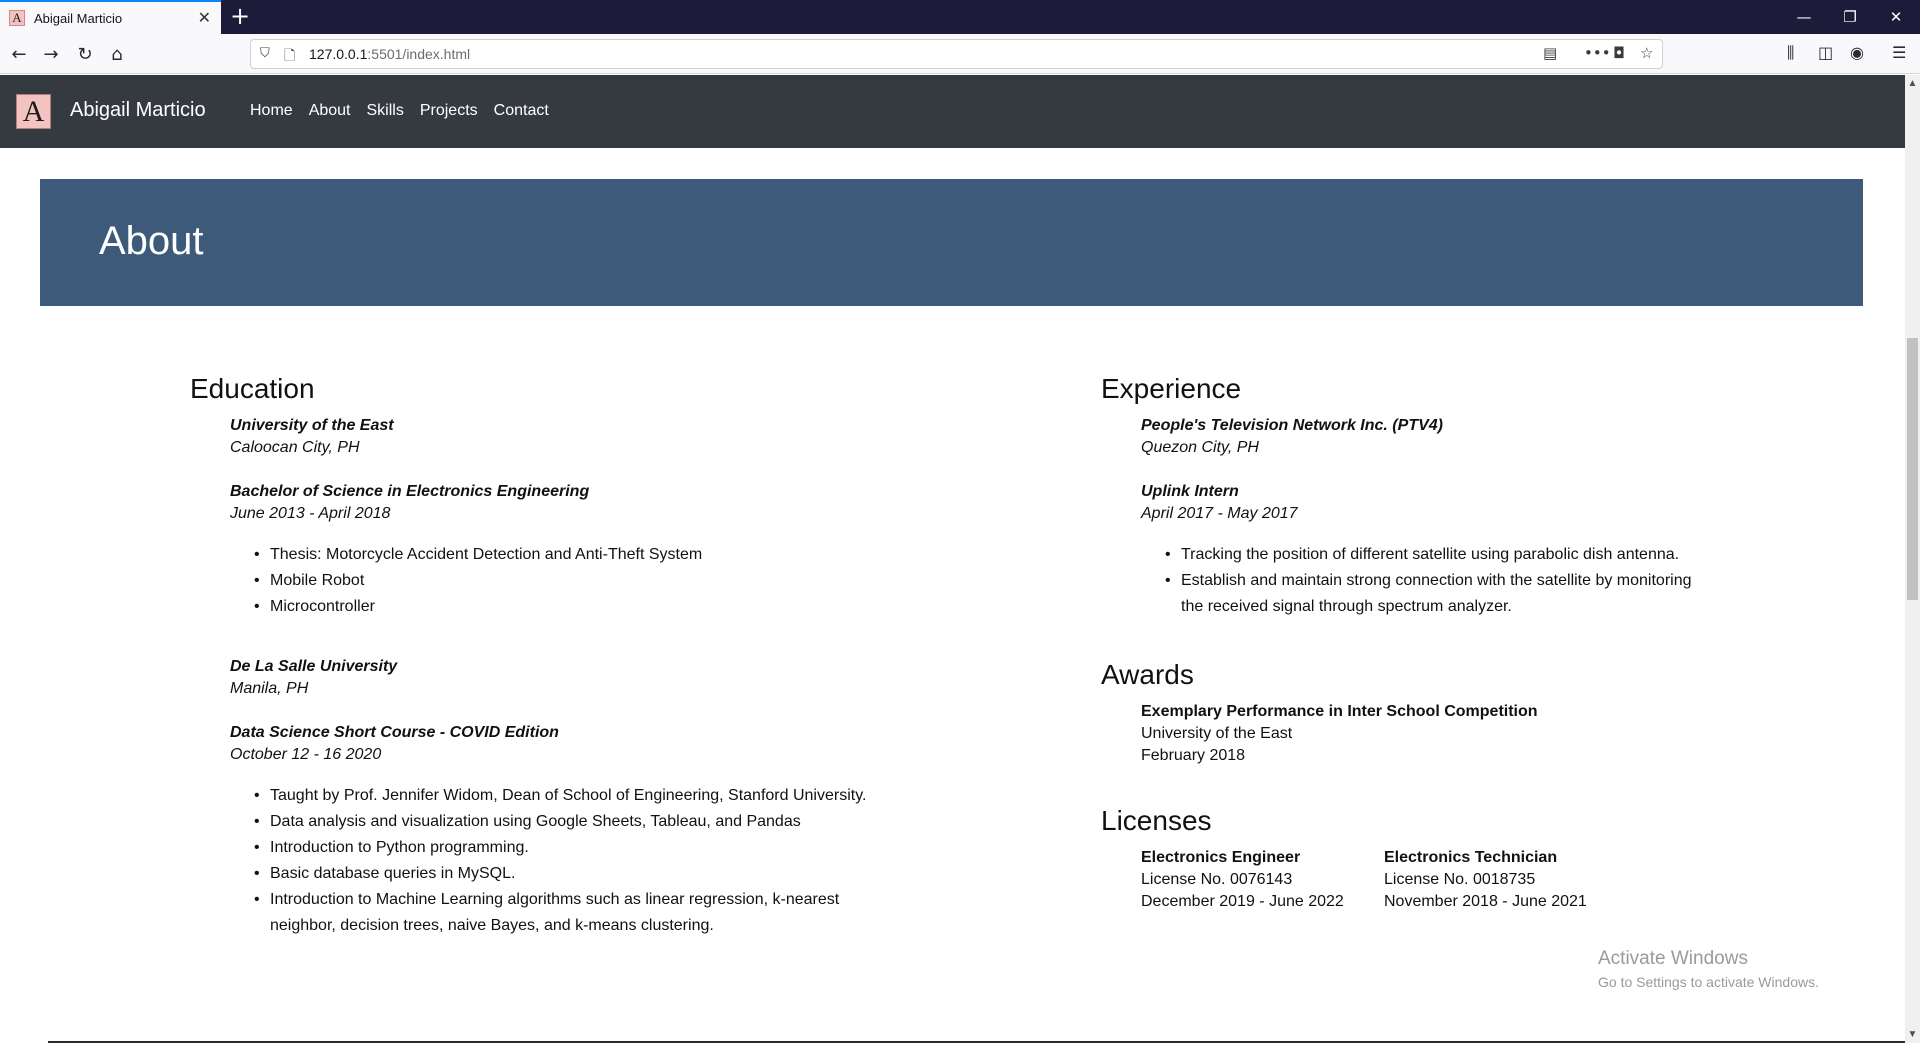 The width and height of the screenshot is (1920, 1043). I want to click on watermark-title: Activate Windows, so click(1673, 958).